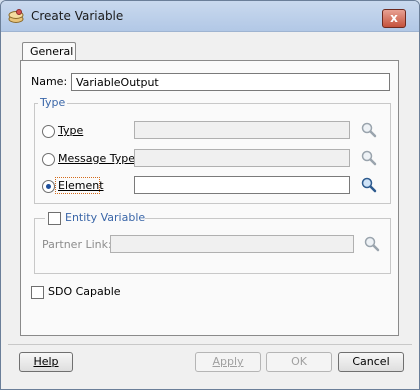 This screenshot has width=420, height=390. What do you see at coordinates (48, 131) in the screenshot?
I see `type-radio` at bounding box center [48, 131].